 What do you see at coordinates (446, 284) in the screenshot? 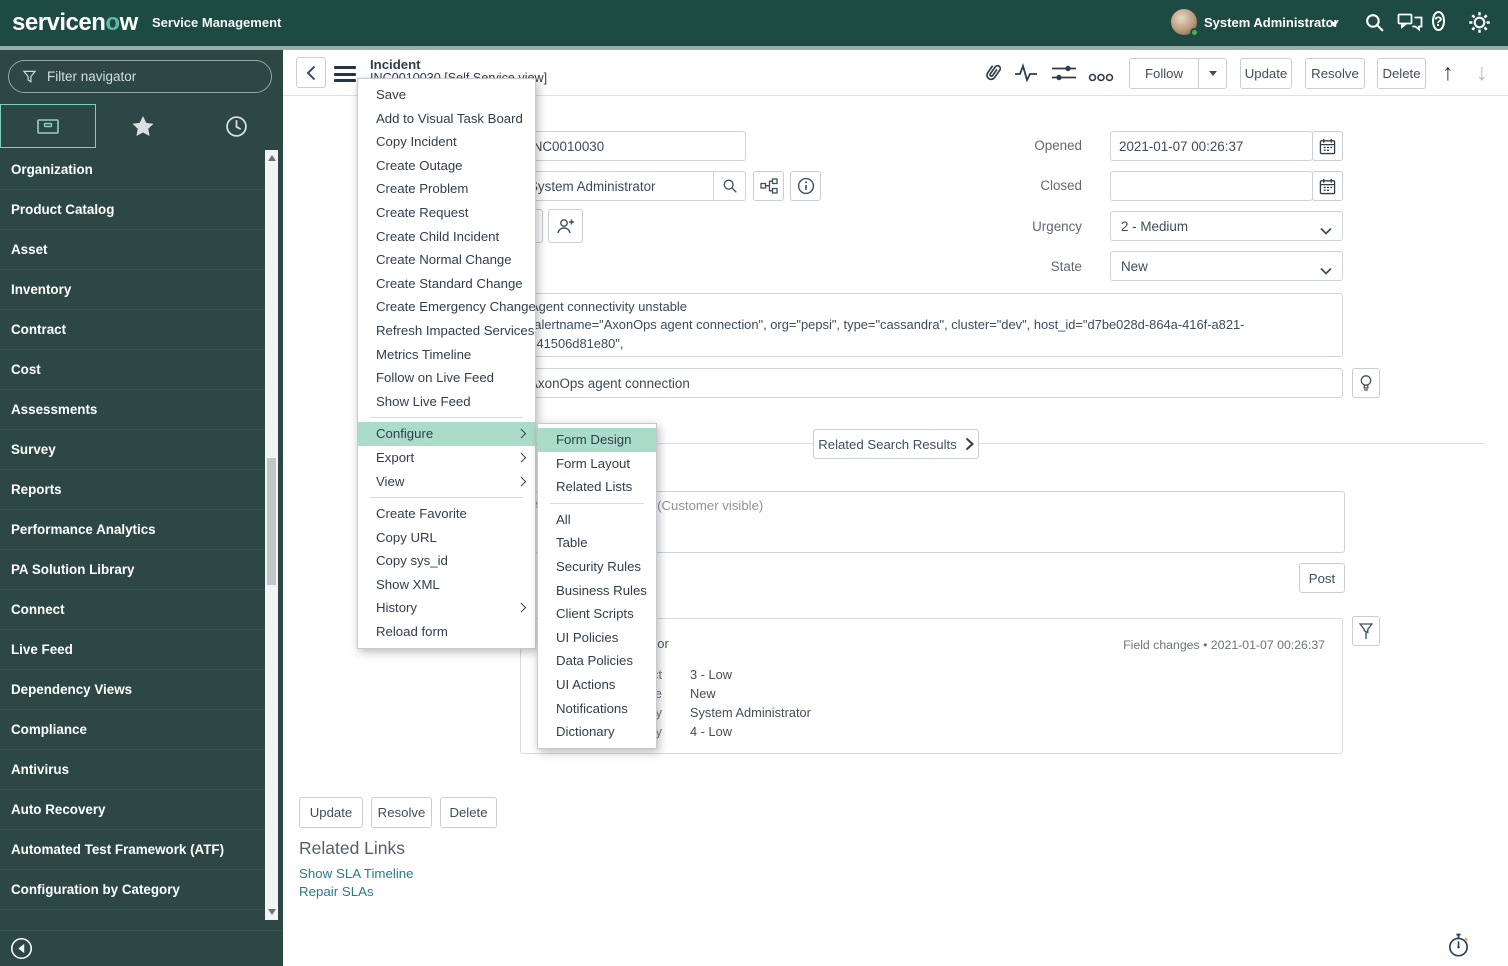
I see `menu-item-create-standard-change: Create Standard Change` at bounding box center [446, 284].